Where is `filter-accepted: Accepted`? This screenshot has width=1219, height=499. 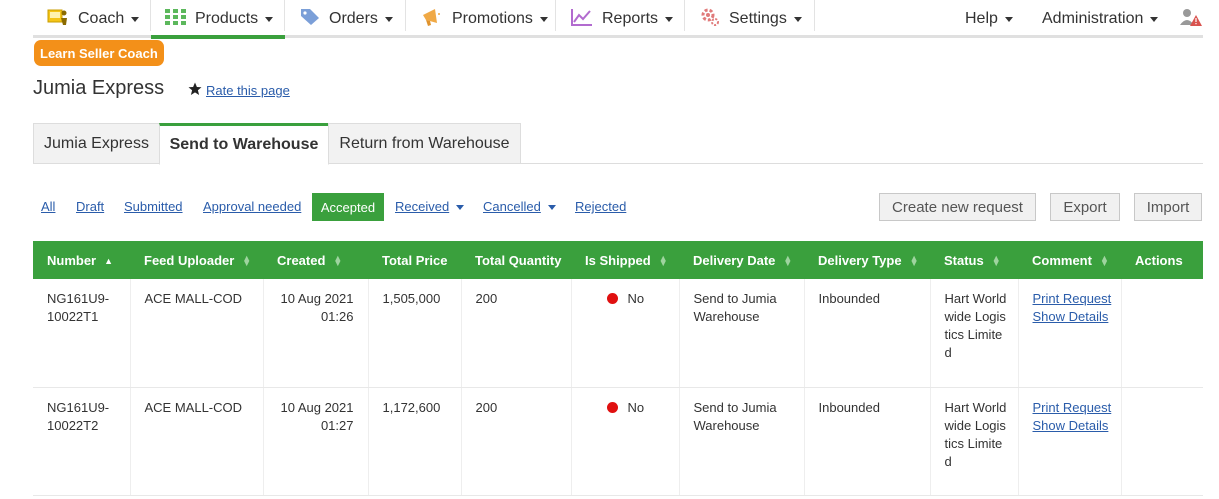
filter-accepted: Accepted is located at coordinates (348, 207).